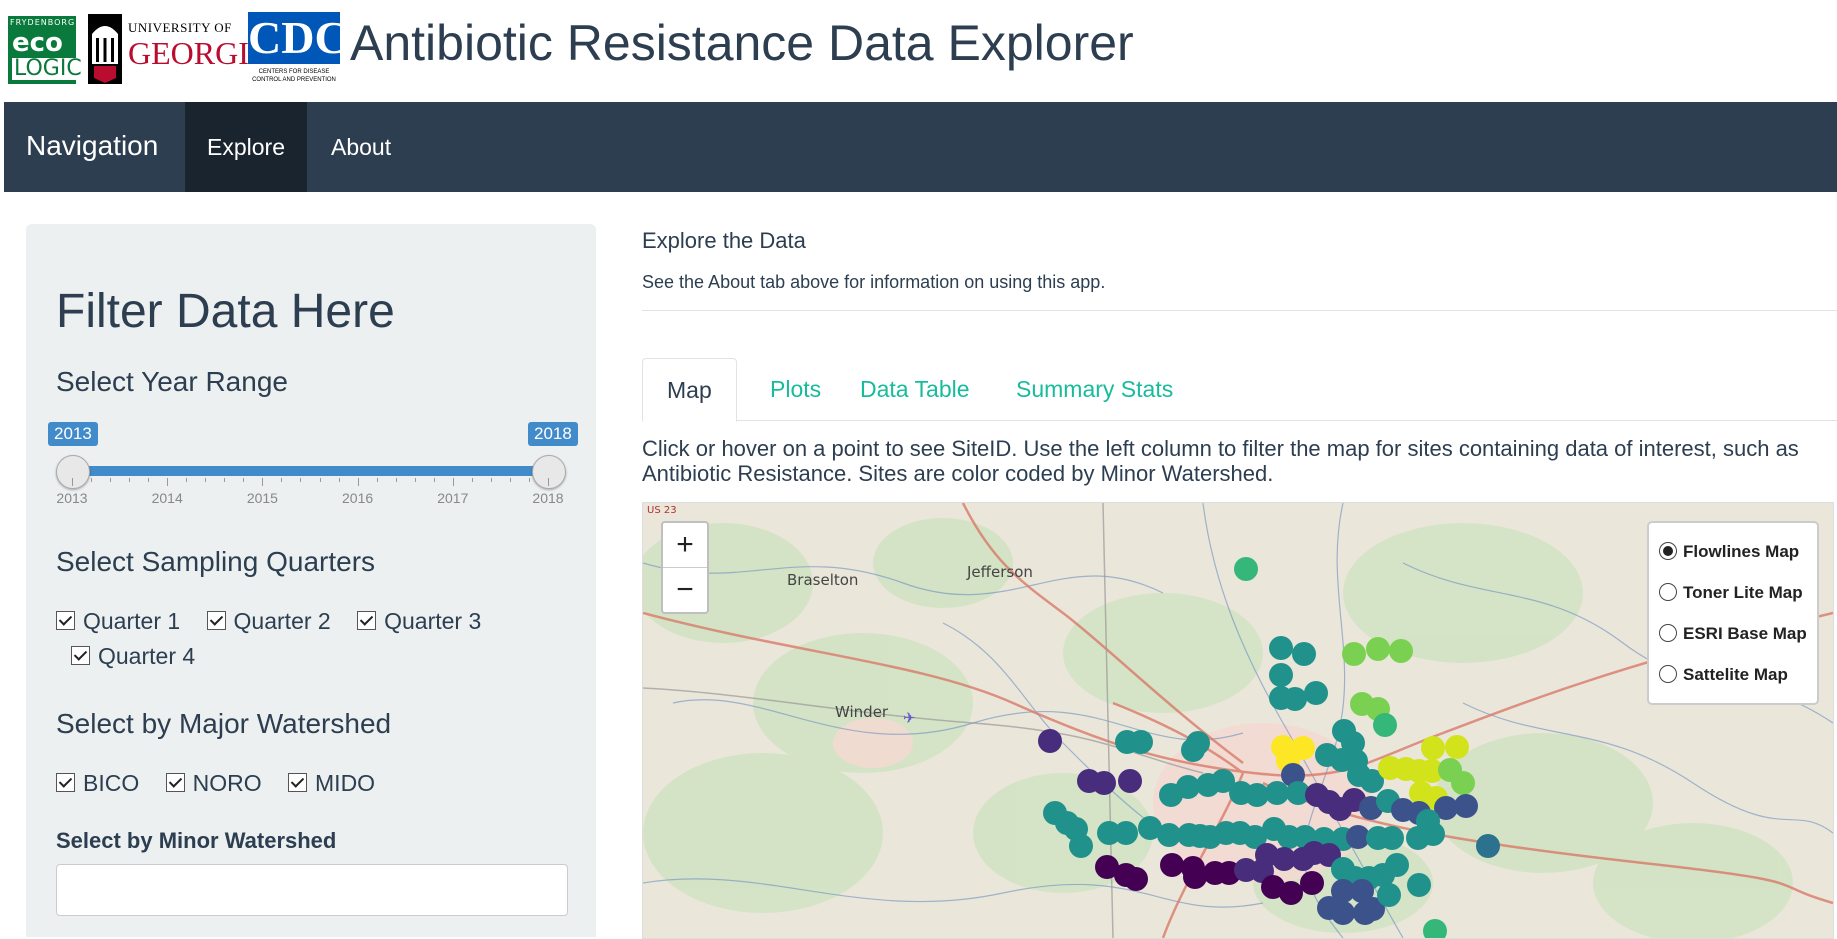 The width and height of the screenshot is (1837, 939). I want to click on tab-map: Map, so click(689, 390).